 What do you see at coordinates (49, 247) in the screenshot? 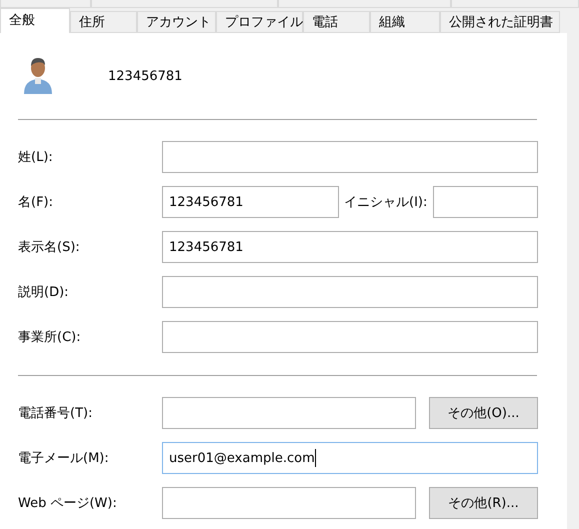
I see `field-label: 表示名(S):` at bounding box center [49, 247].